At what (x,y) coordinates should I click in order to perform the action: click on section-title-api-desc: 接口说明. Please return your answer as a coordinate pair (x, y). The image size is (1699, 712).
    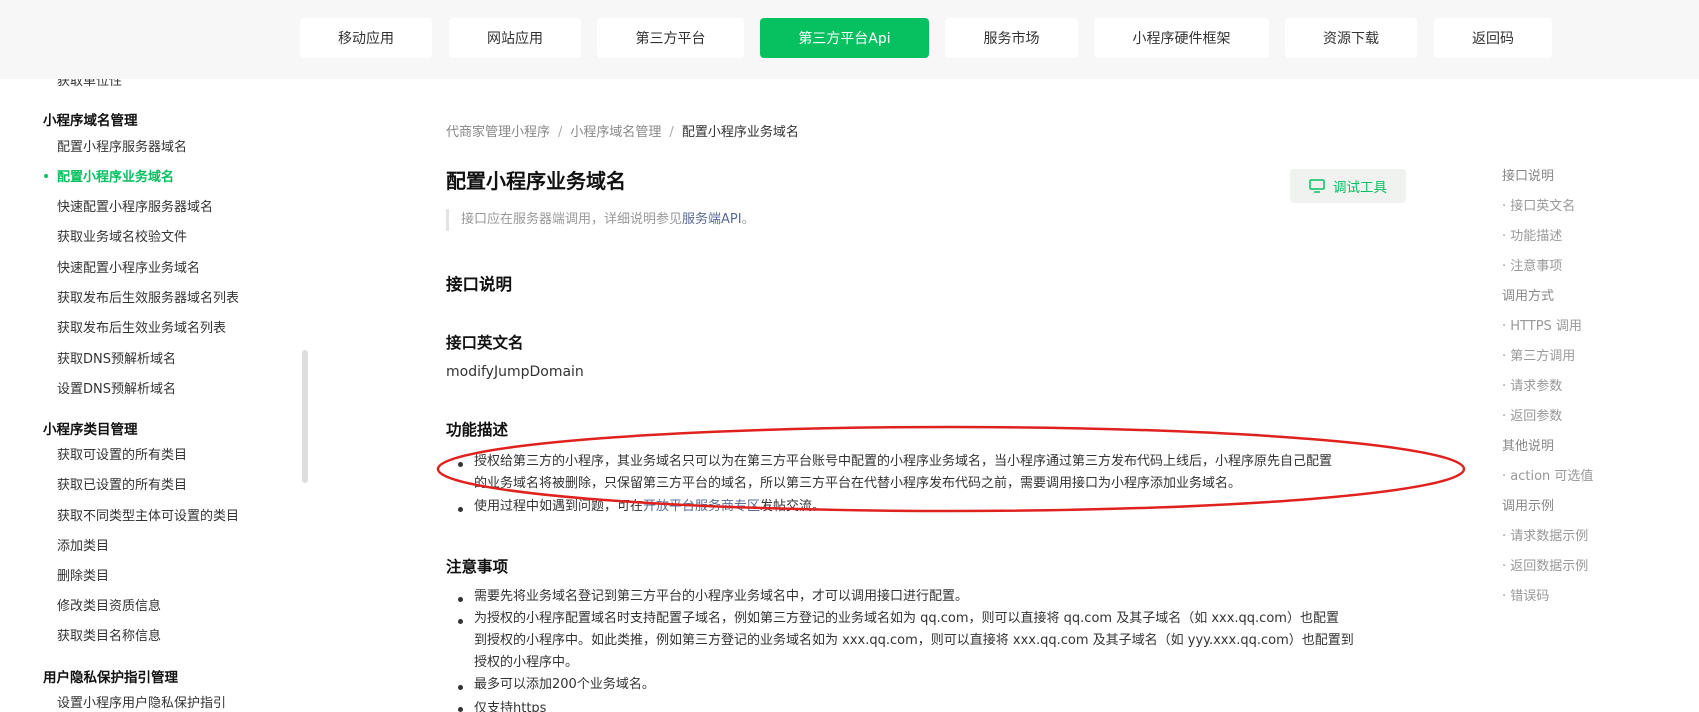
    Looking at the image, I should click on (479, 284).